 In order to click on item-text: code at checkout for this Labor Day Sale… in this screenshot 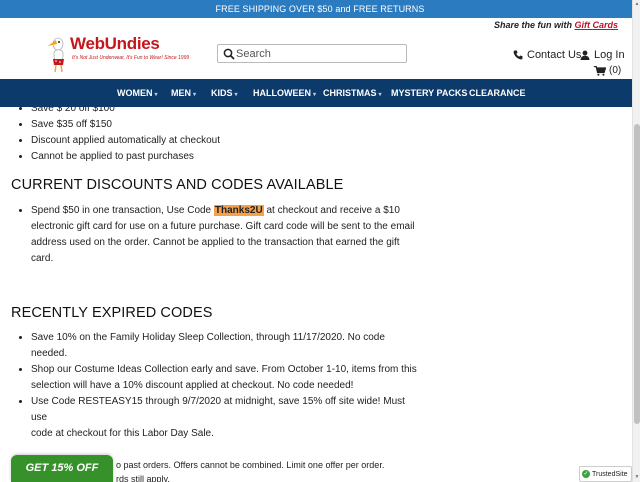, I will do `click(122, 433)`.